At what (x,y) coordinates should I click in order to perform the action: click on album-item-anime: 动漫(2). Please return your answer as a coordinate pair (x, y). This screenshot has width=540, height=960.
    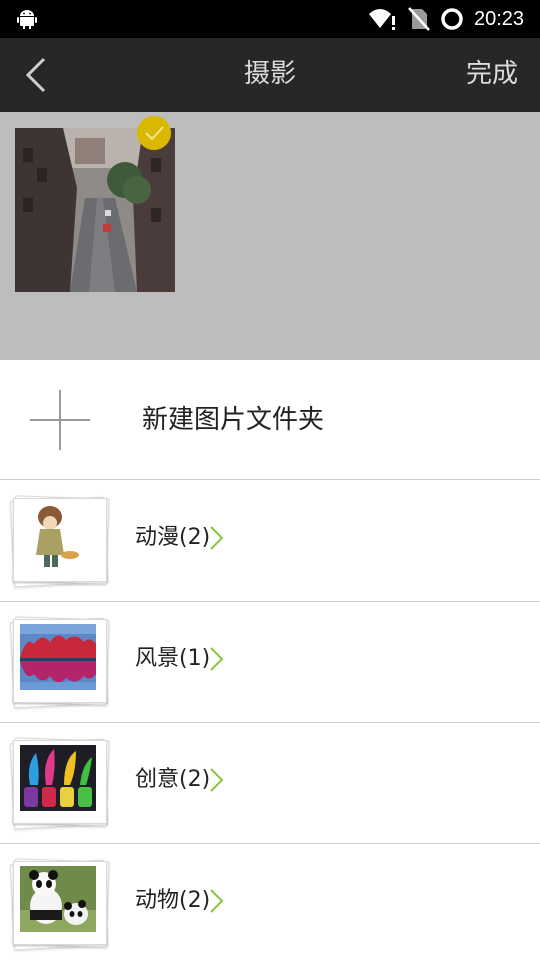
    Looking at the image, I should click on (270, 541).